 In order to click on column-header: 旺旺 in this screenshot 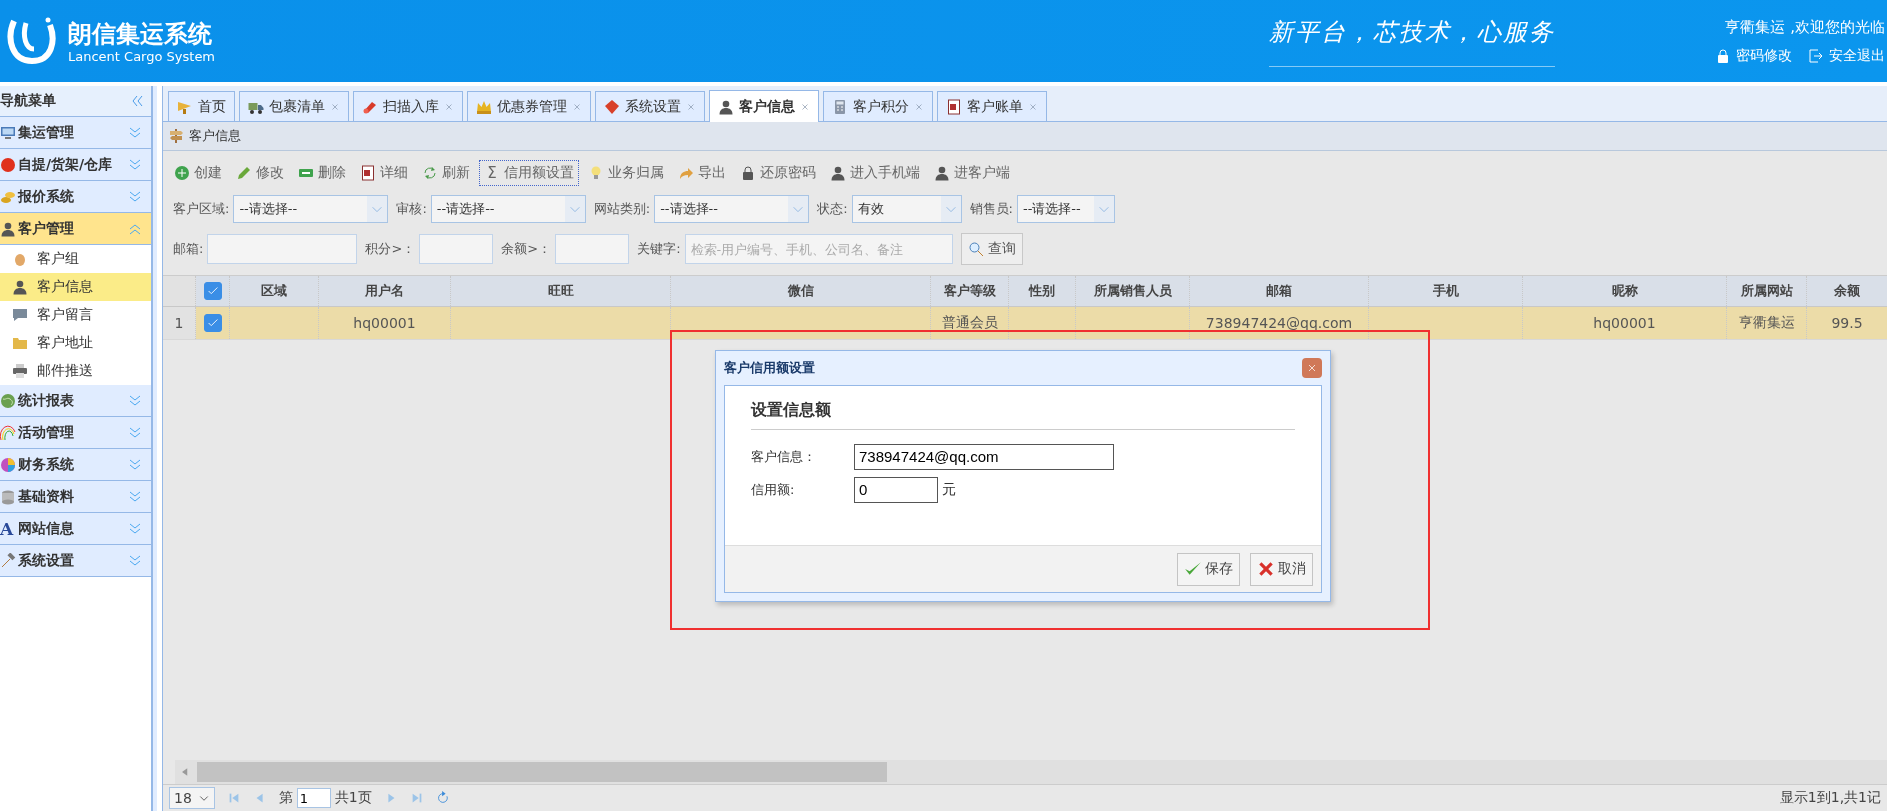, I will do `click(561, 291)`.